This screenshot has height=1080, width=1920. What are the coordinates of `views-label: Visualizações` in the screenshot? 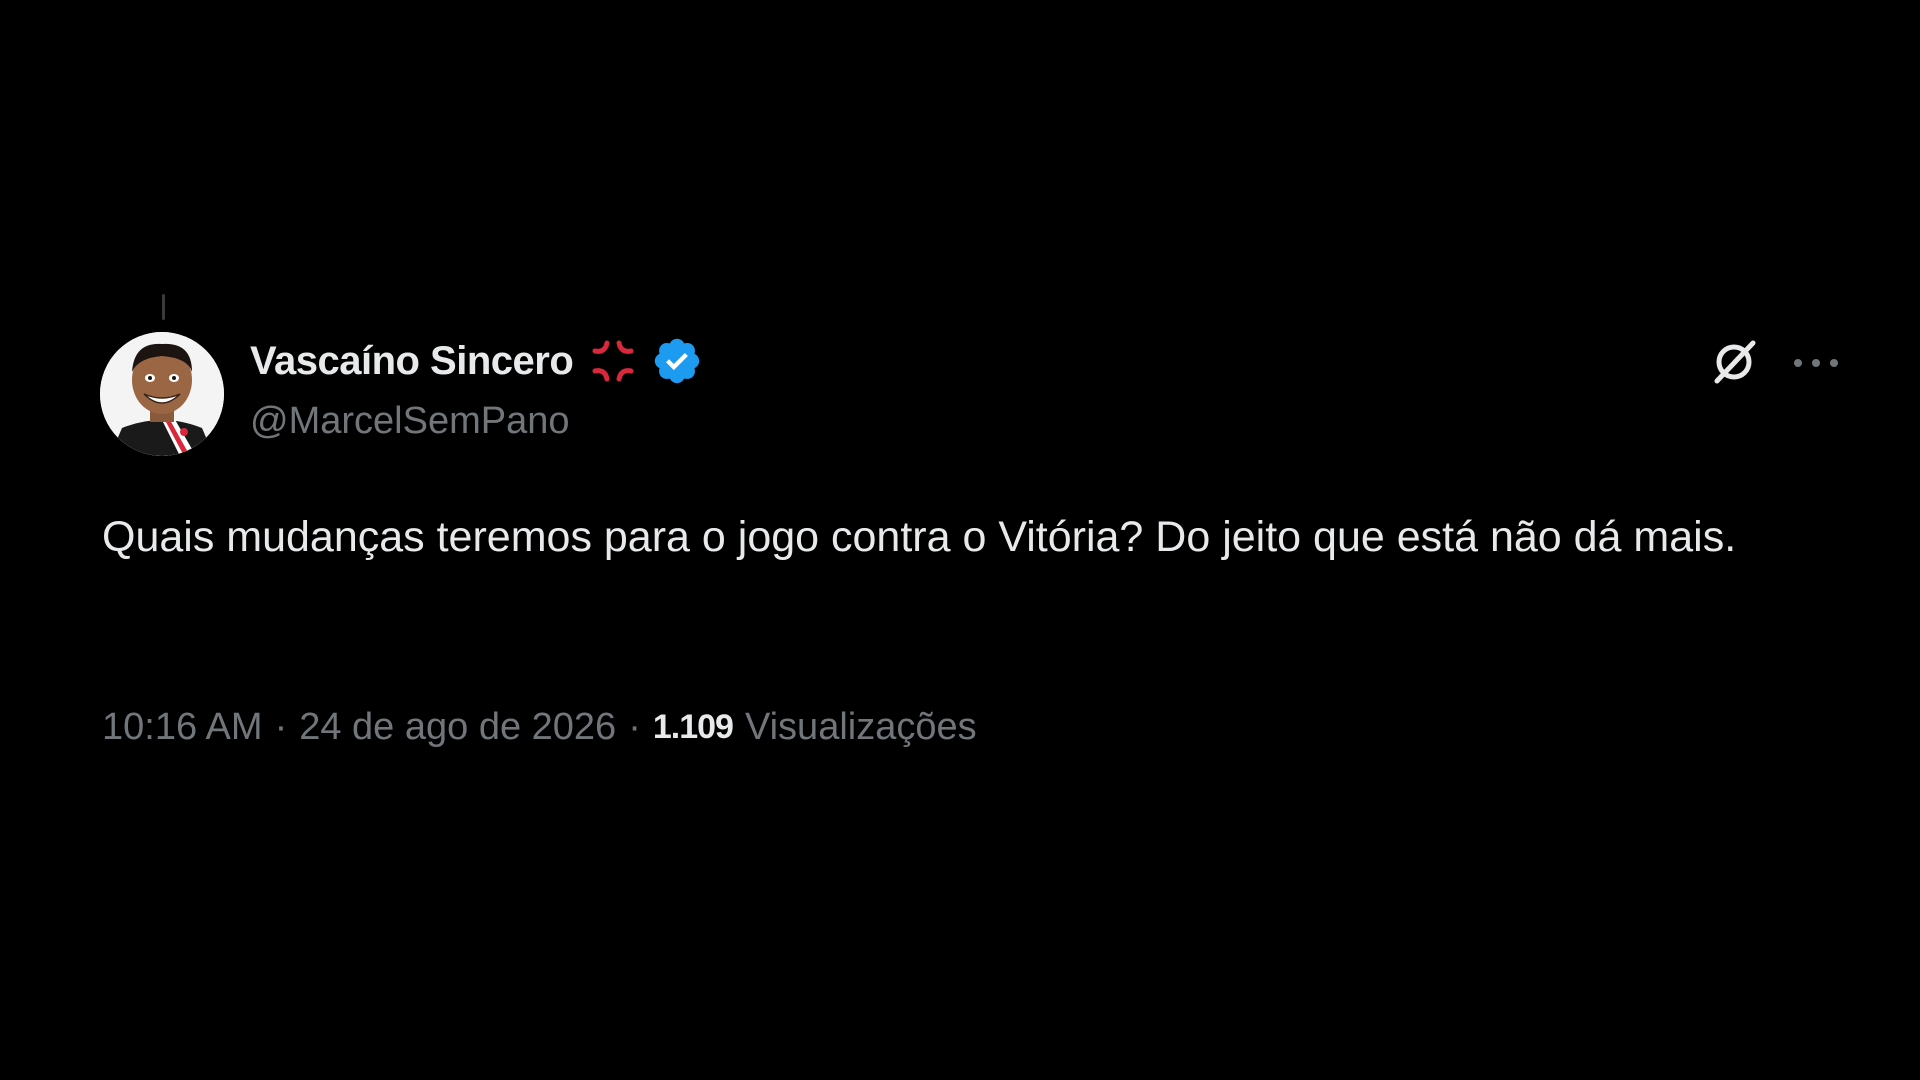 It's located at (860, 726).